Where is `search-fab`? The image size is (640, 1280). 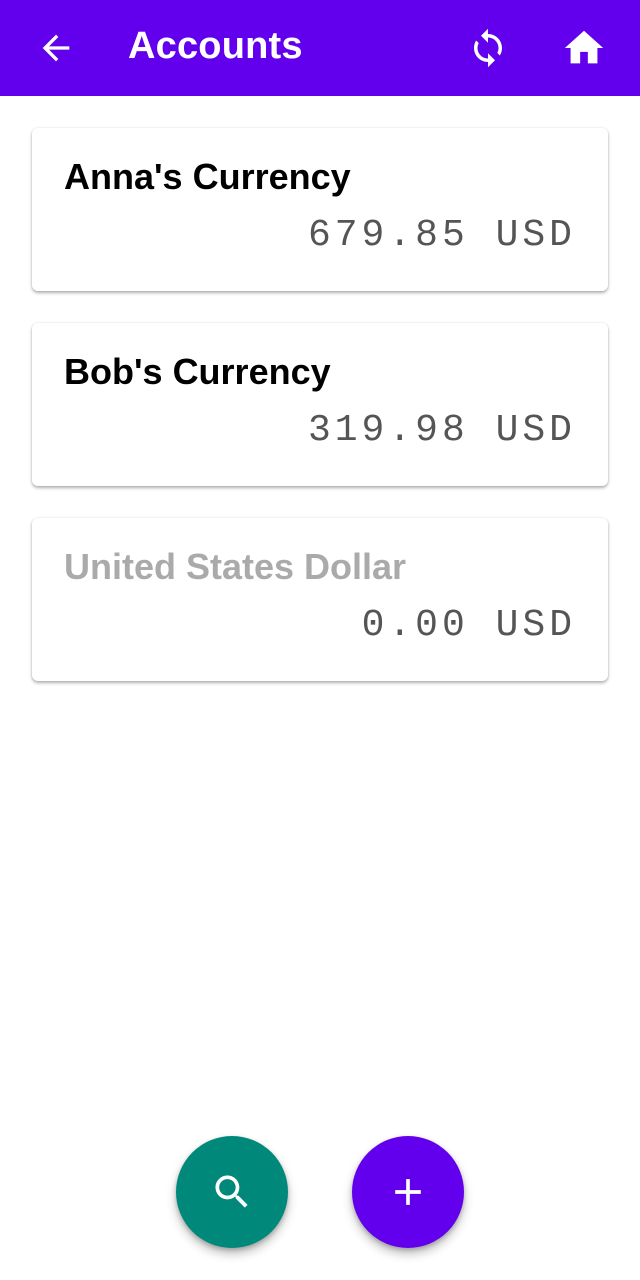
search-fab is located at coordinates (232, 1192).